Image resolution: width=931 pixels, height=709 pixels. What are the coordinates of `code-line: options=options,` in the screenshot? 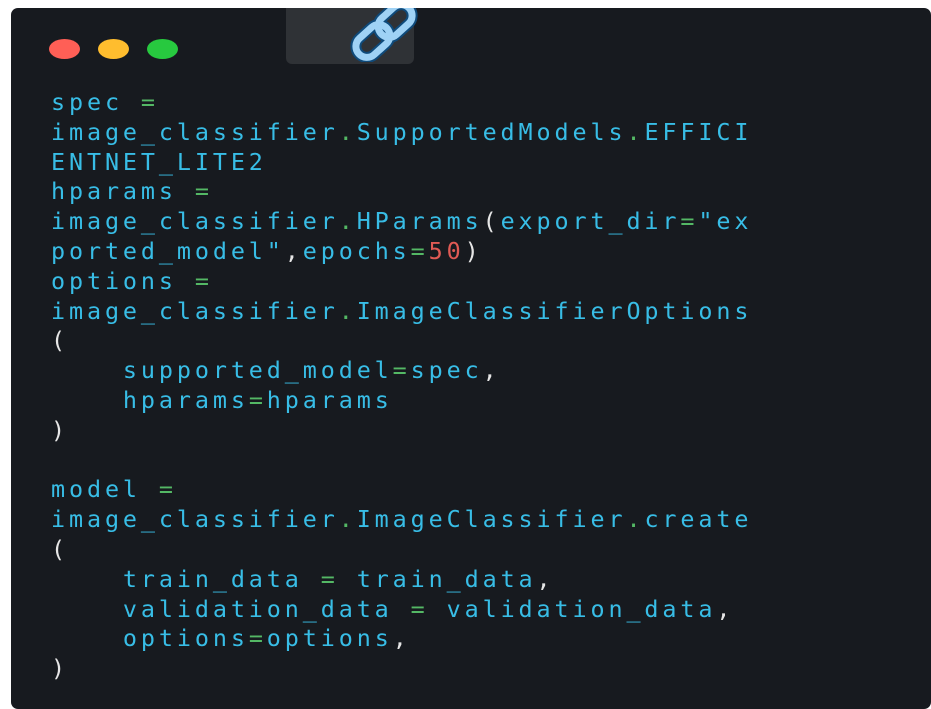 It's located at (401, 639).